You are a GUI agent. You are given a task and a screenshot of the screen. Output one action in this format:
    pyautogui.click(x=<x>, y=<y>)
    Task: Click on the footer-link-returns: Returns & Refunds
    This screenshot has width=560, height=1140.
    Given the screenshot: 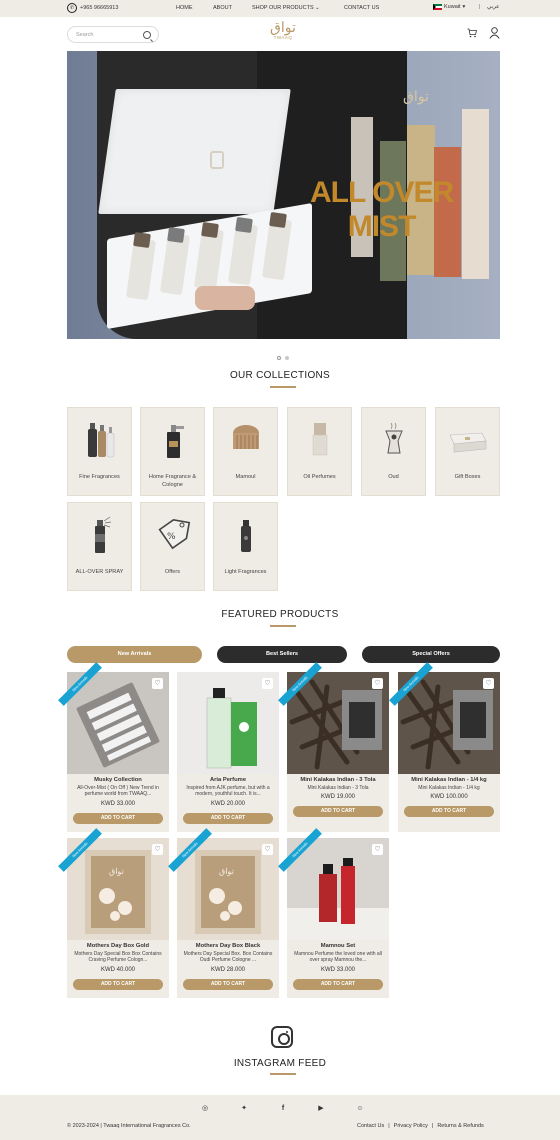 What is the action you would take?
    pyautogui.click(x=460, y=1126)
    